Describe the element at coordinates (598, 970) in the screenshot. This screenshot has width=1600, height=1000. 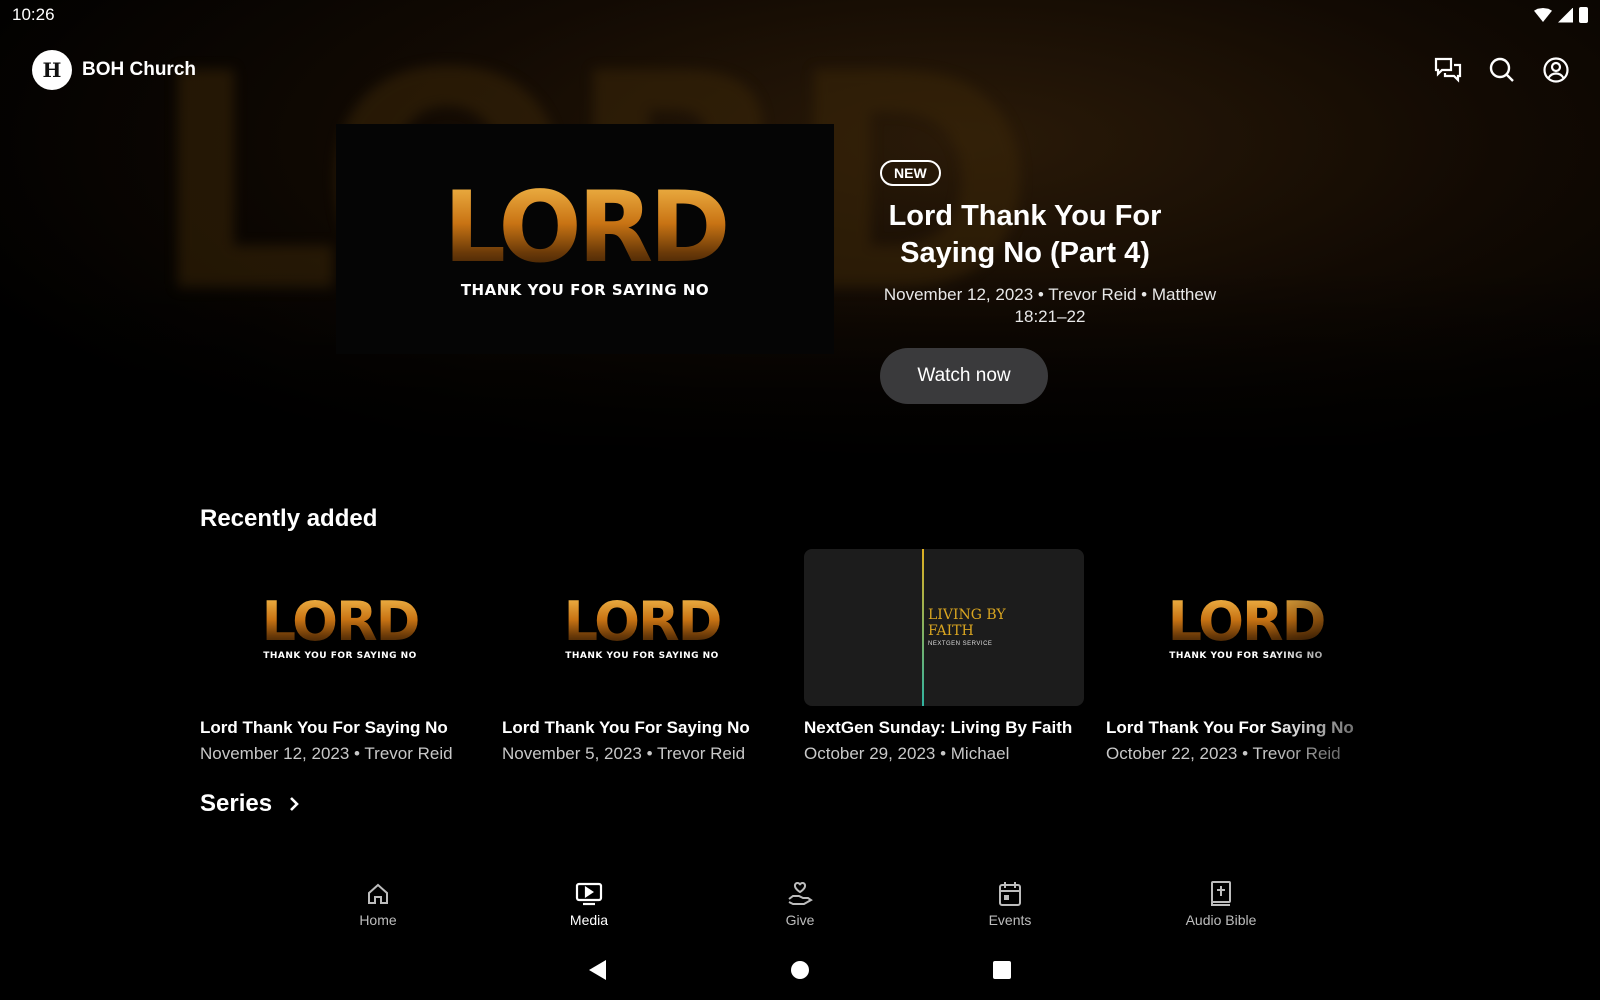
I see `back-icon` at that location.